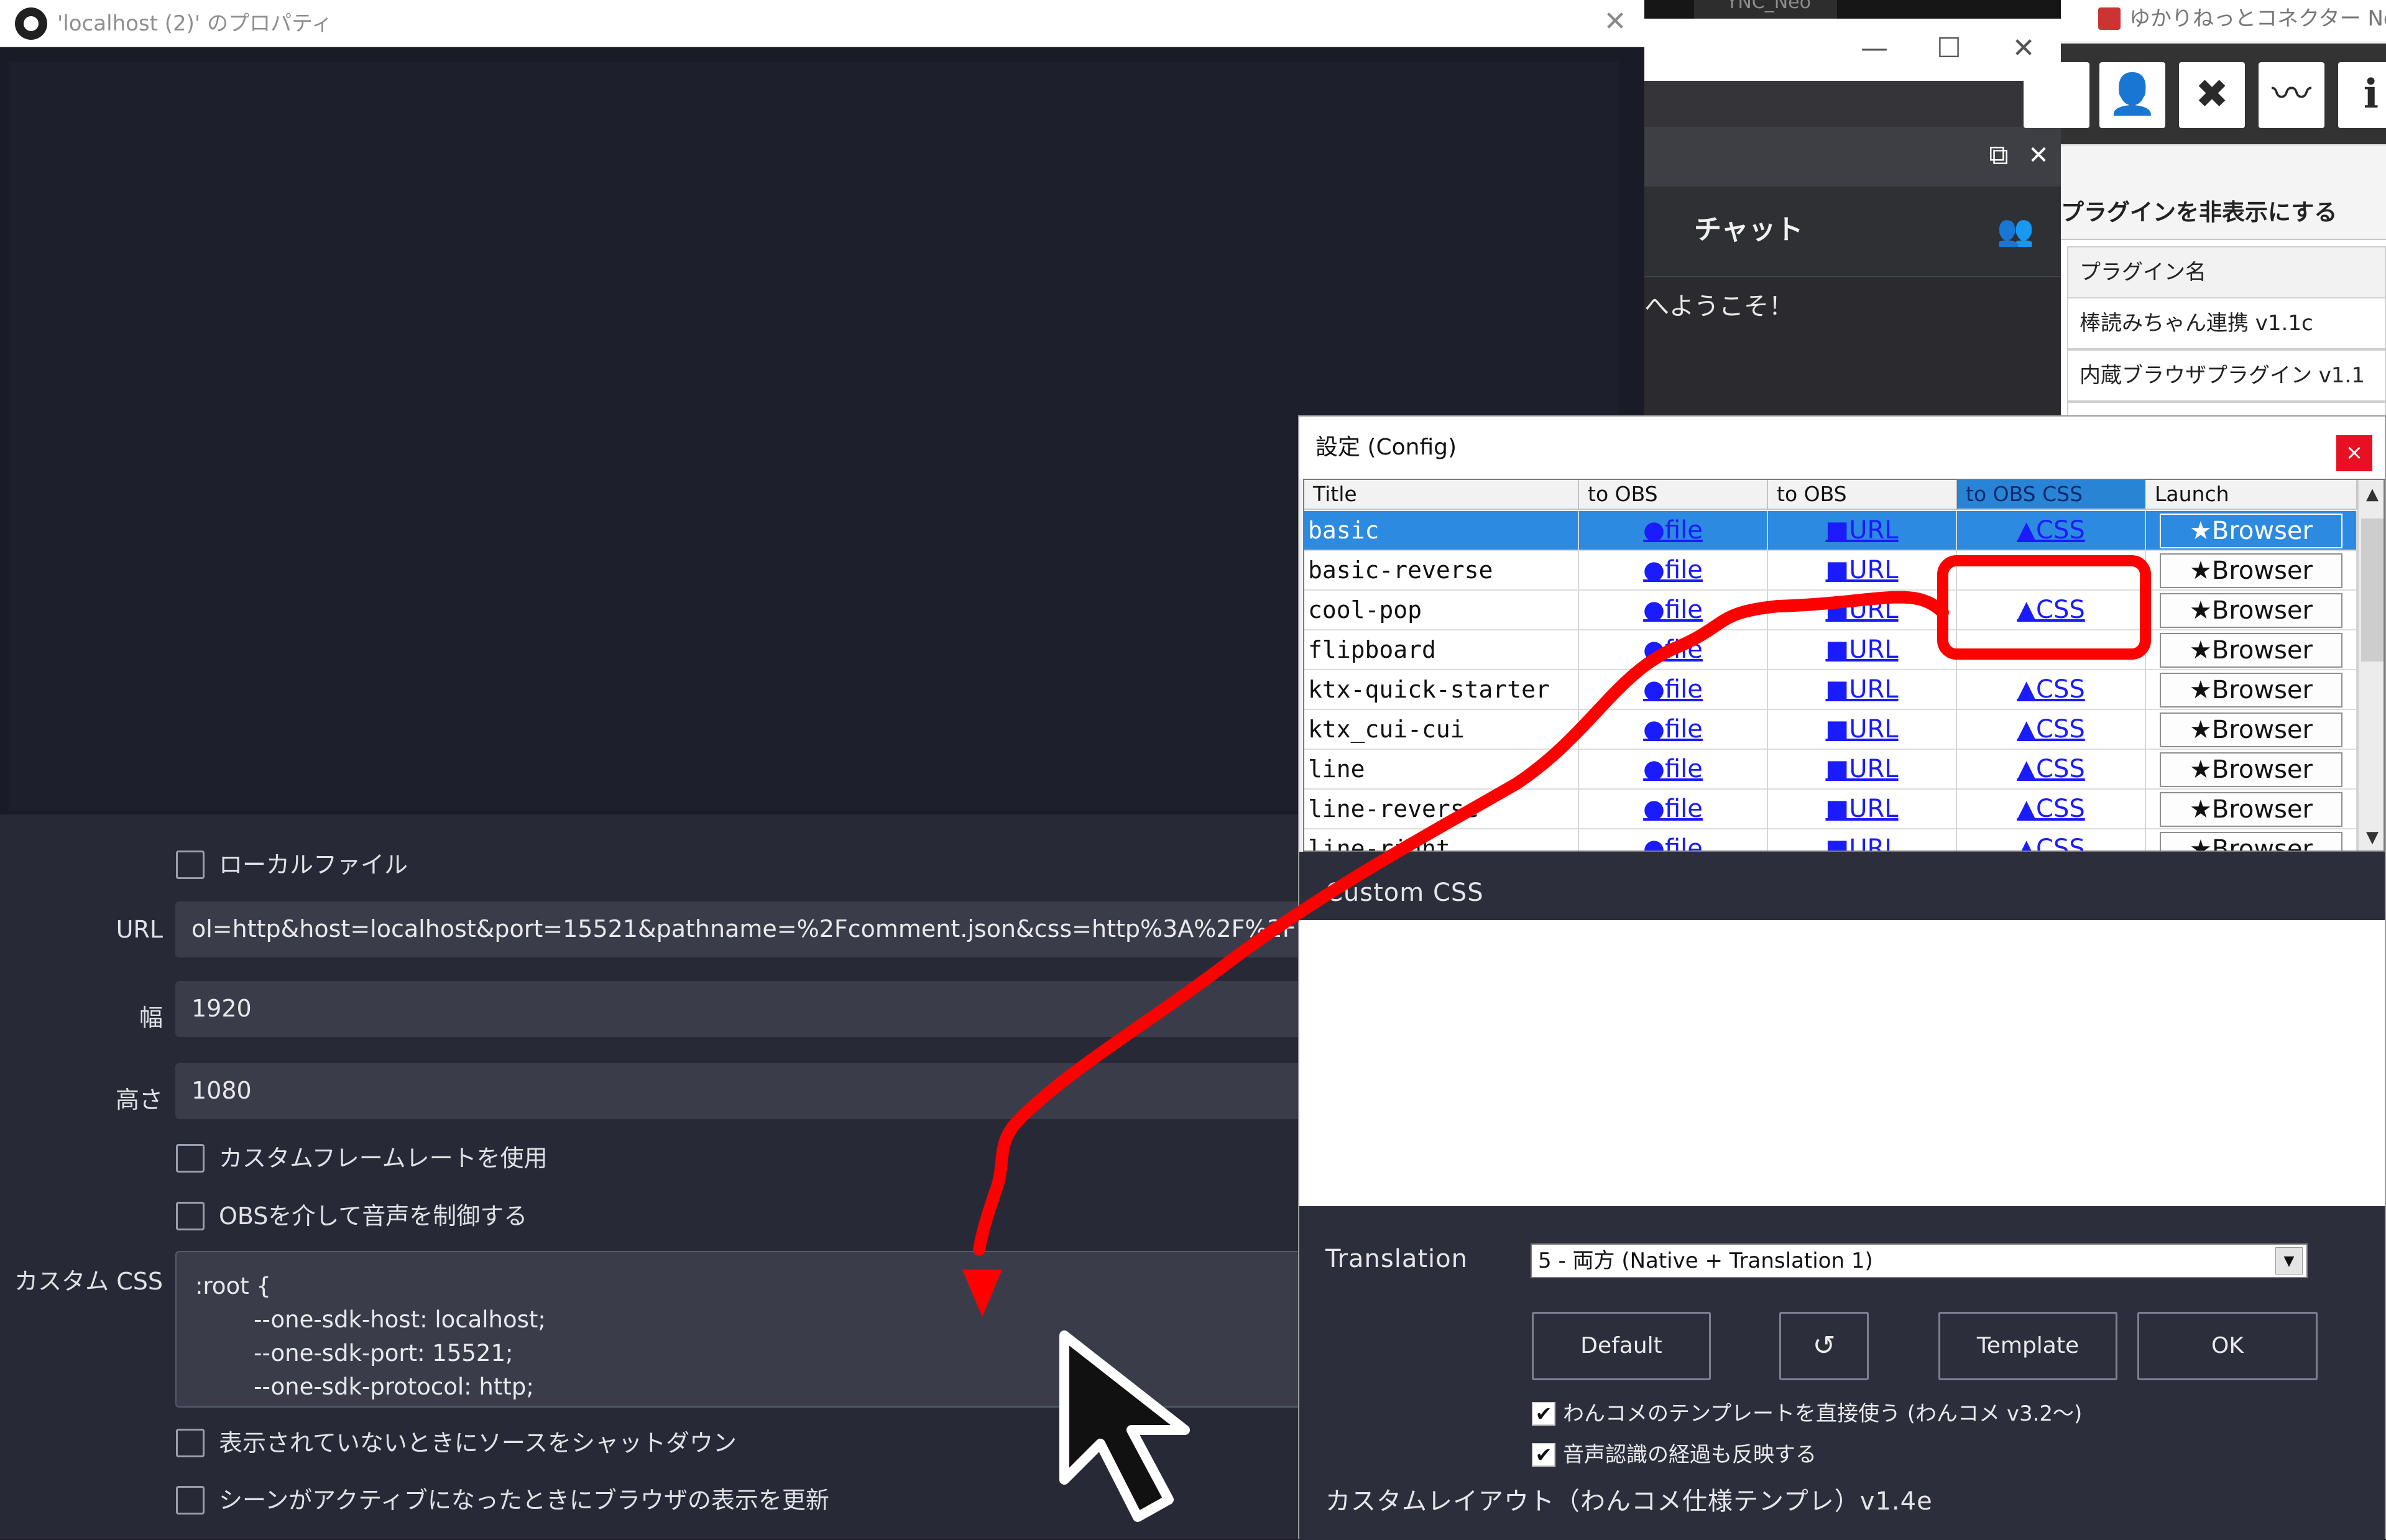 The width and height of the screenshot is (2386, 1540). What do you see at coordinates (190, 1216) in the screenshot?
I see `audio-via-obs-checkbox` at bounding box center [190, 1216].